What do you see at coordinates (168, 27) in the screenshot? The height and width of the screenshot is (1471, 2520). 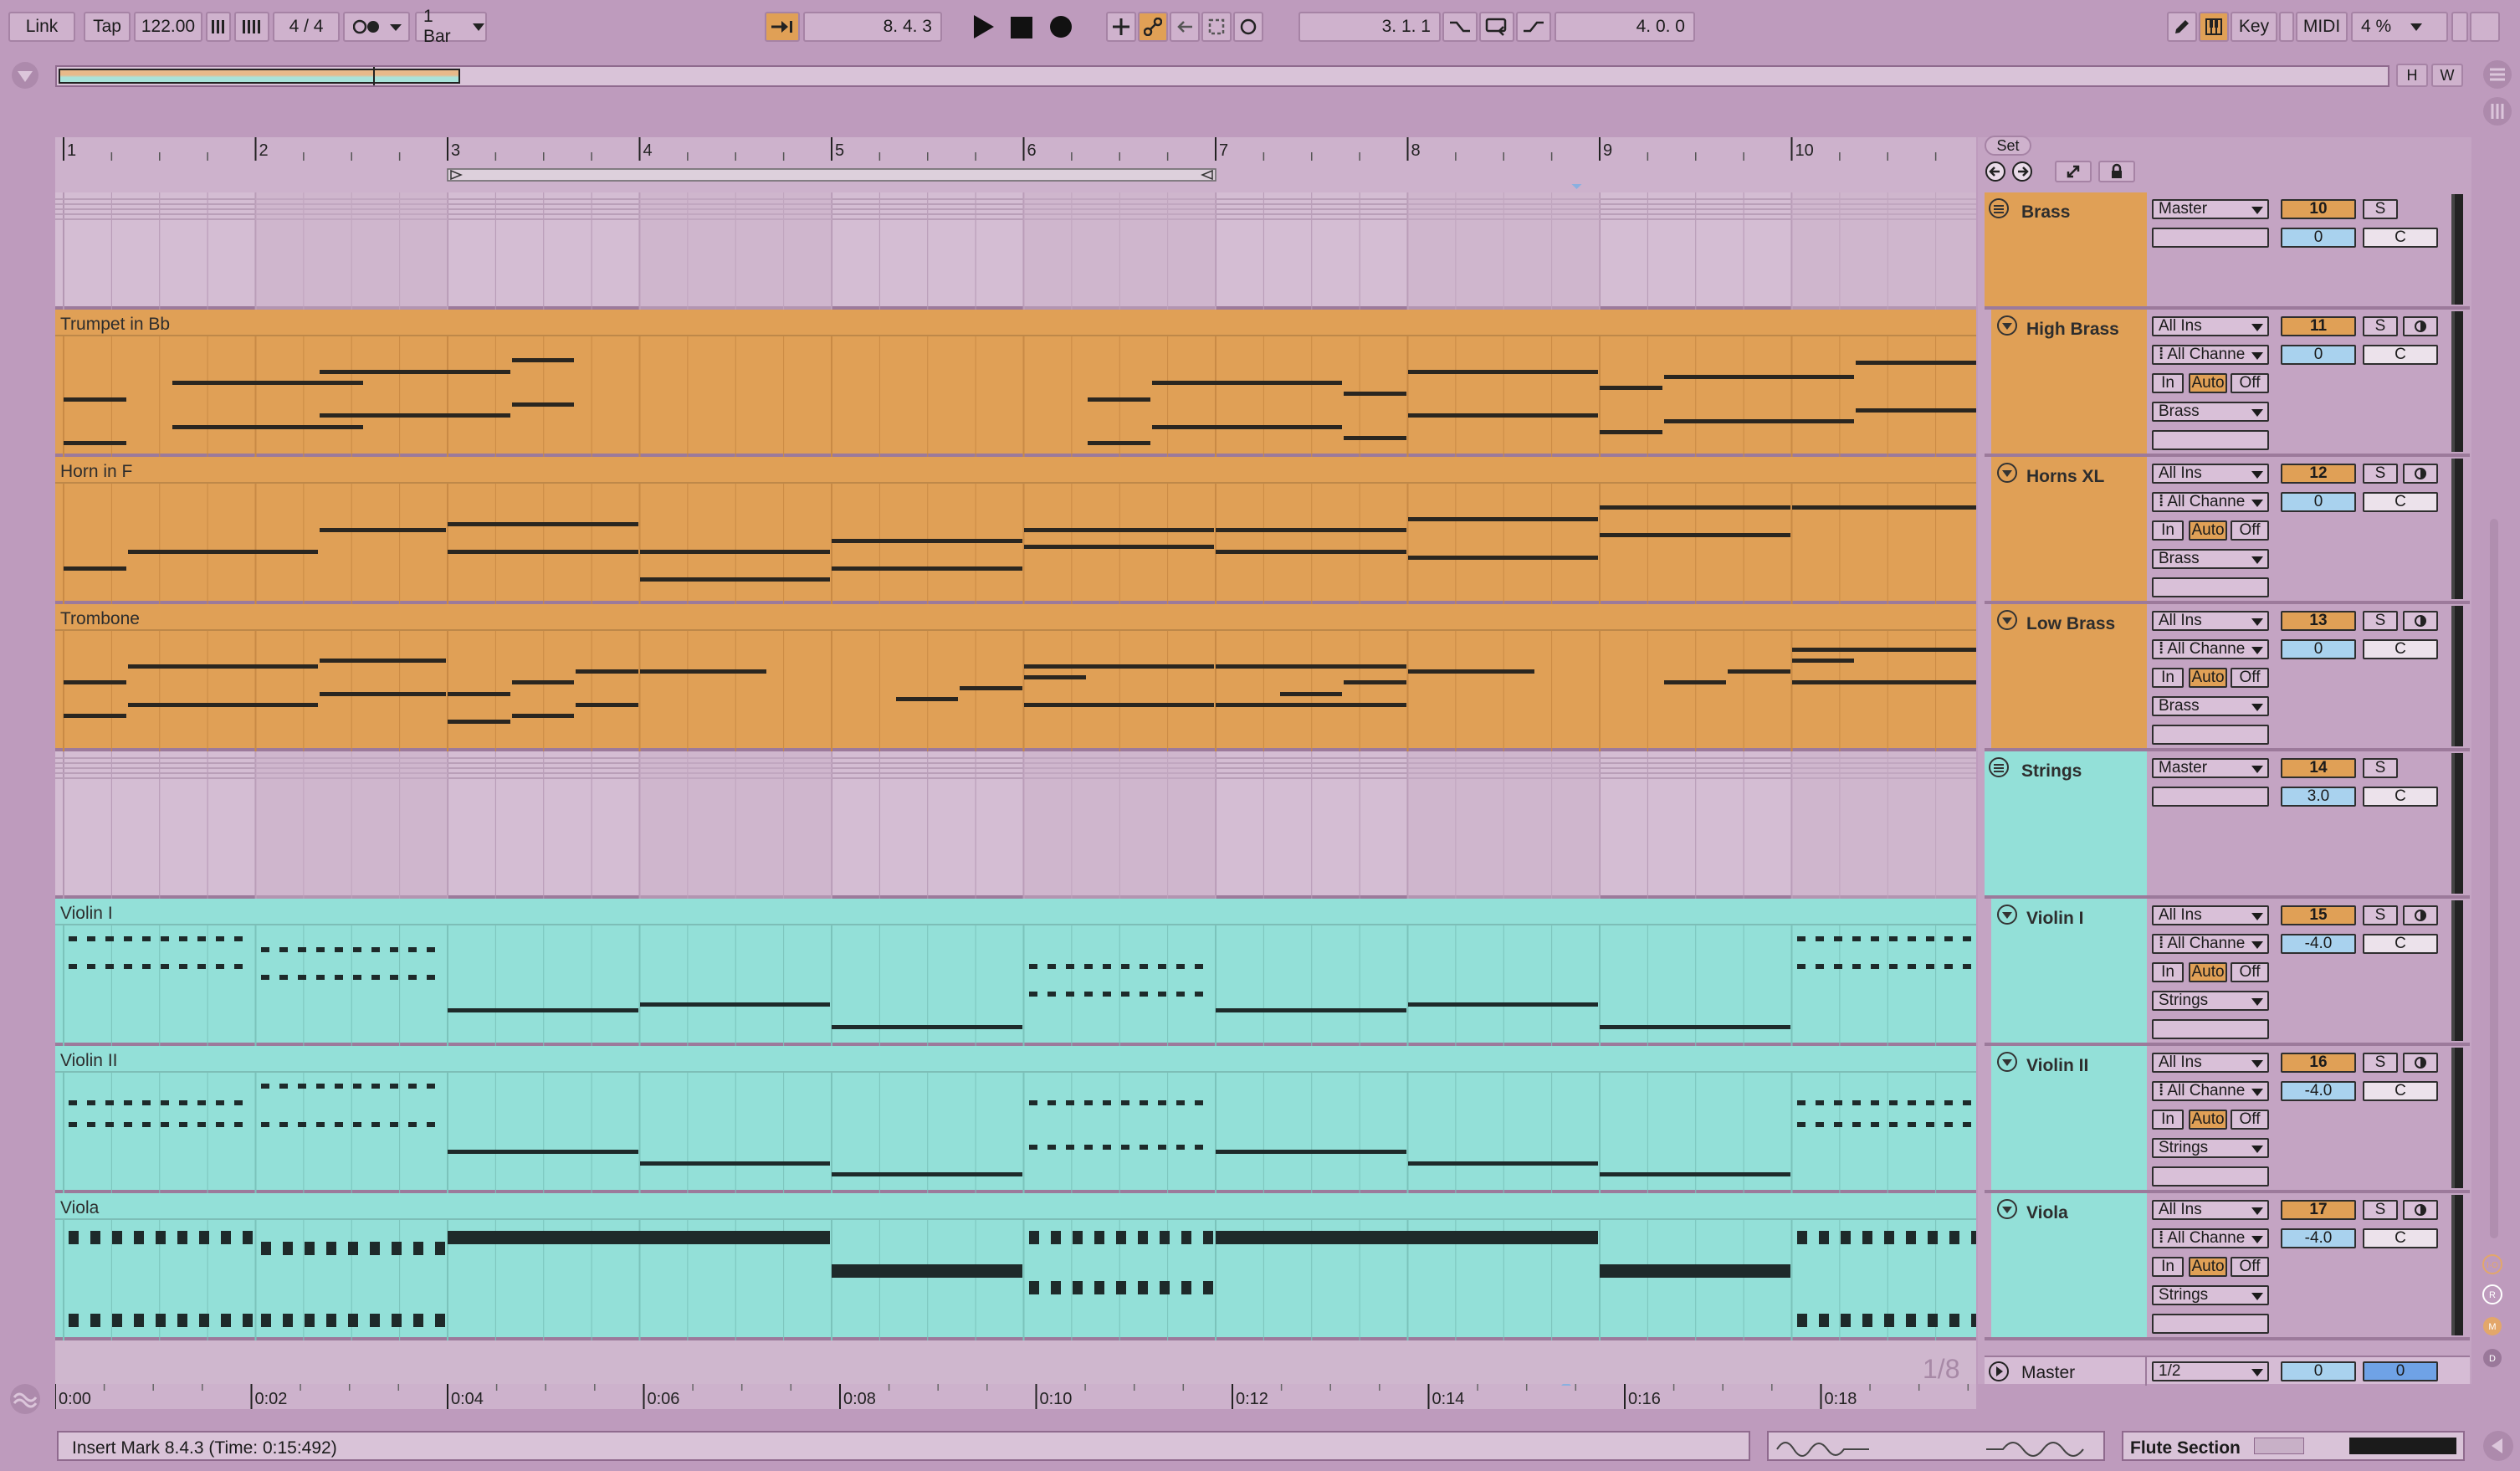 I see `tempo-field: 122.00` at bounding box center [168, 27].